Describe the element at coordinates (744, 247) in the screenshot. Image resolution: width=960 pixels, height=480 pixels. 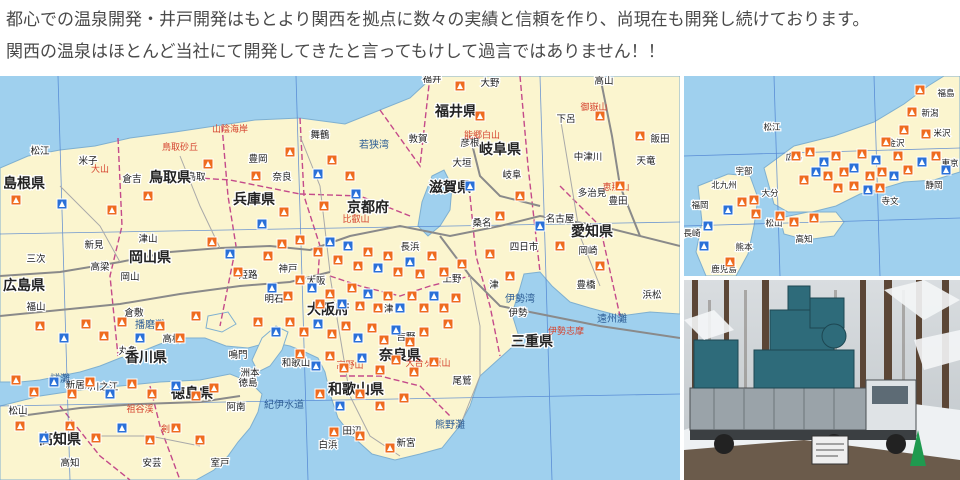
I see `japan-city-label: 熊本` at that location.